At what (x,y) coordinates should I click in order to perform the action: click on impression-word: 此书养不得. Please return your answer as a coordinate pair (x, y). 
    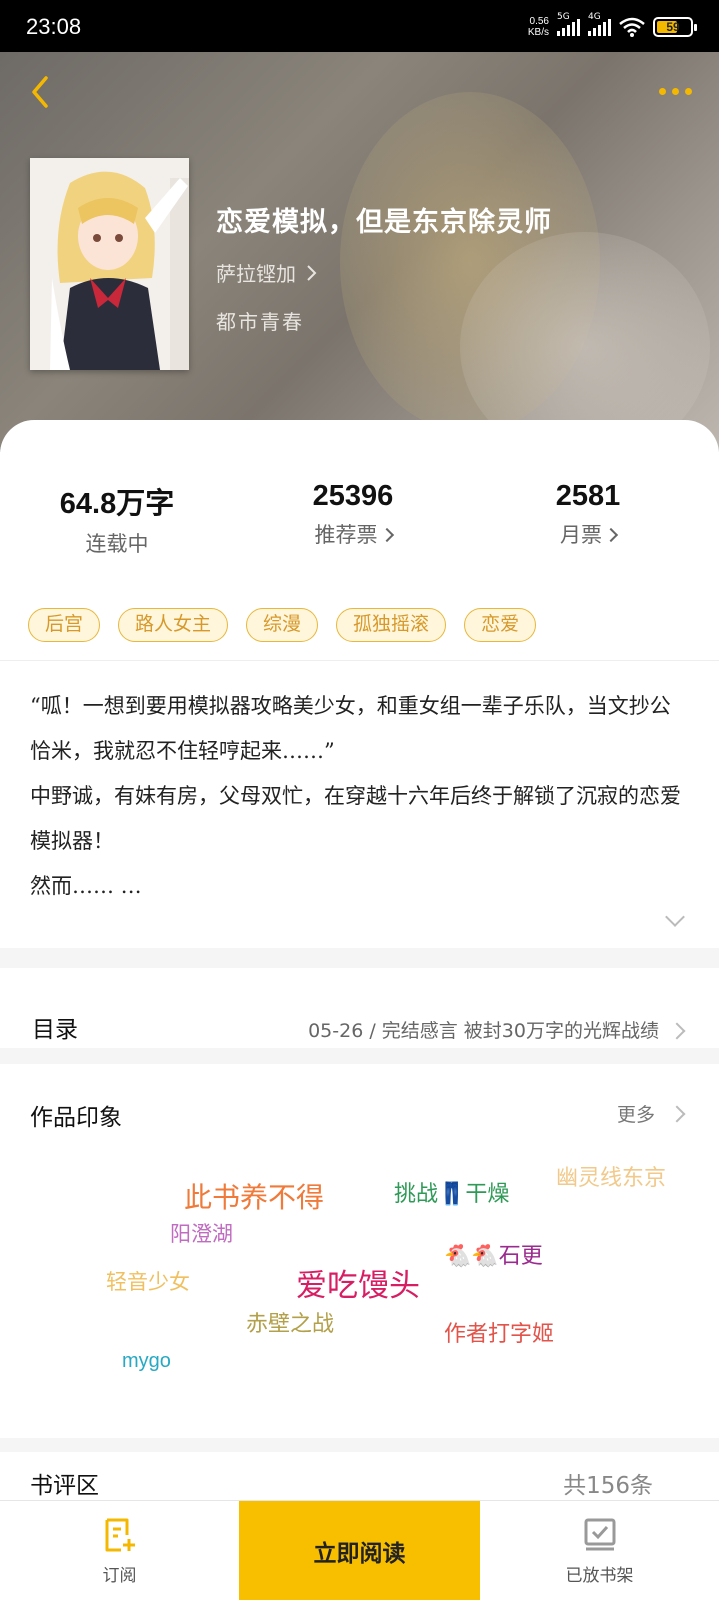
    Looking at the image, I should click on (254, 1196).